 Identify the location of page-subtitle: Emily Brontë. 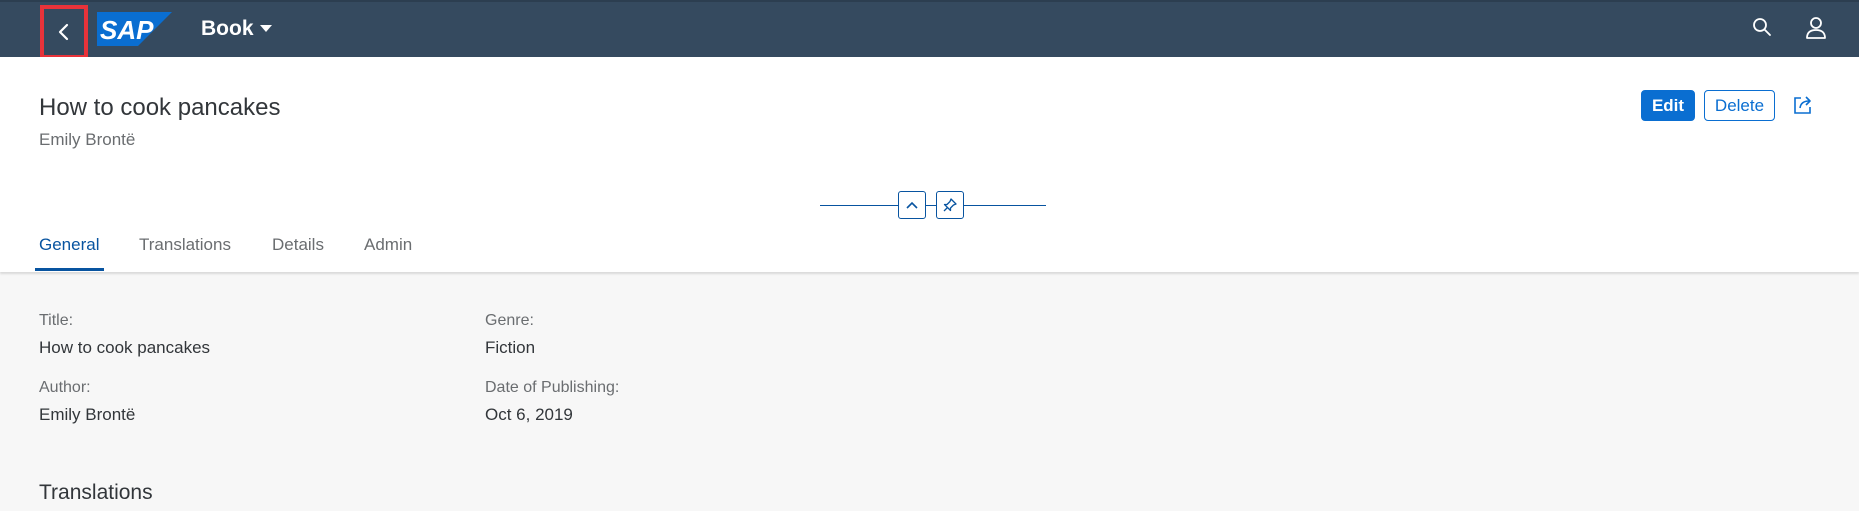
(87, 139).